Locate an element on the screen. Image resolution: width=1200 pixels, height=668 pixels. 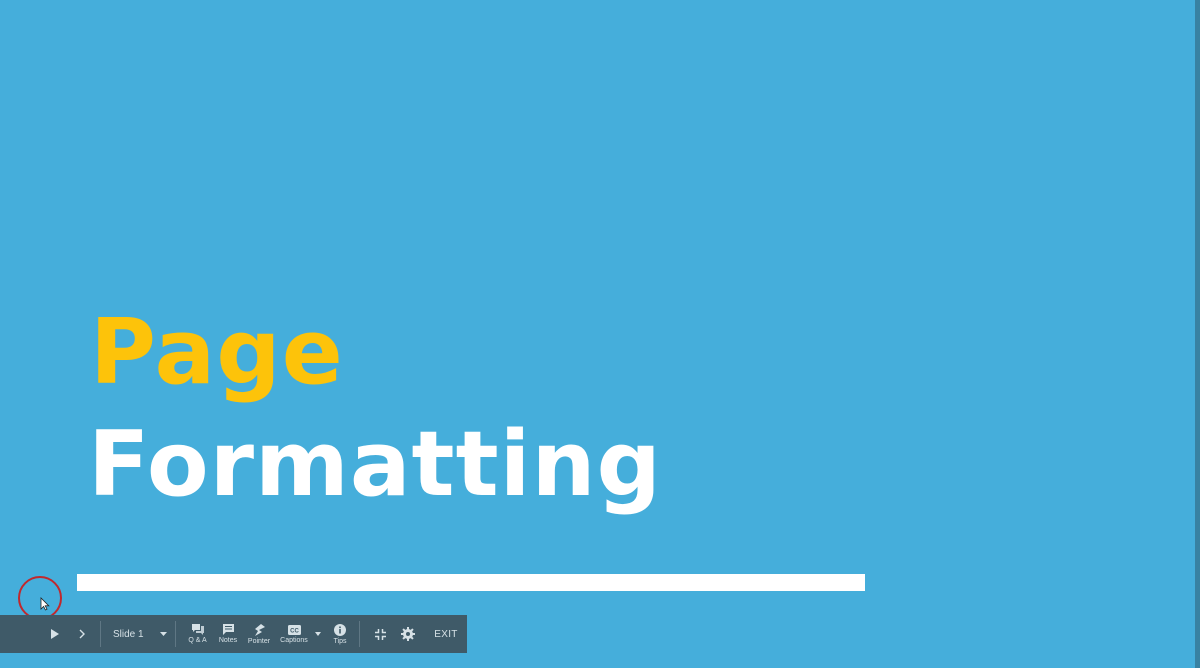
laser-pointer-icon is located at coordinates (259, 629).